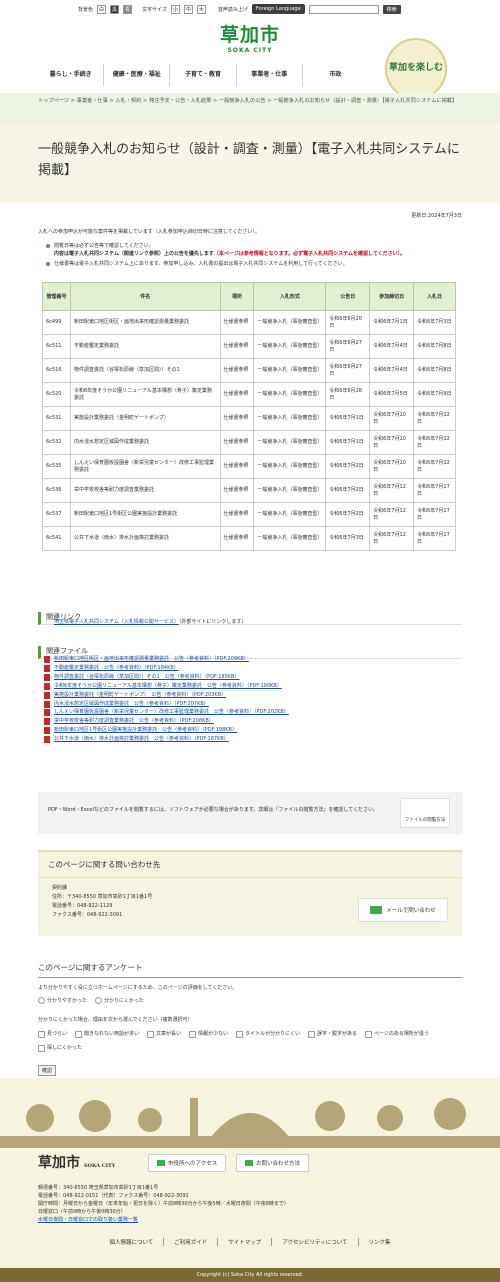  What do you see at coordinates (175, 9) in the screenshot?
I see `font-small-button: 小` at bounding box center [175, 9].